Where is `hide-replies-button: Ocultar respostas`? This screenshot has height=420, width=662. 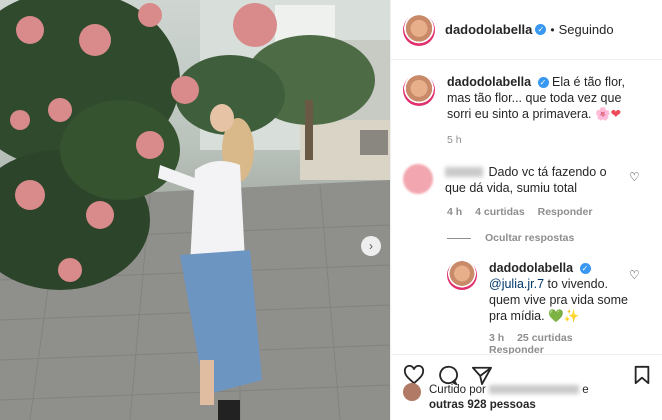
hide-replies-button: Ocultar respostas is located at coordinates (510, 238).